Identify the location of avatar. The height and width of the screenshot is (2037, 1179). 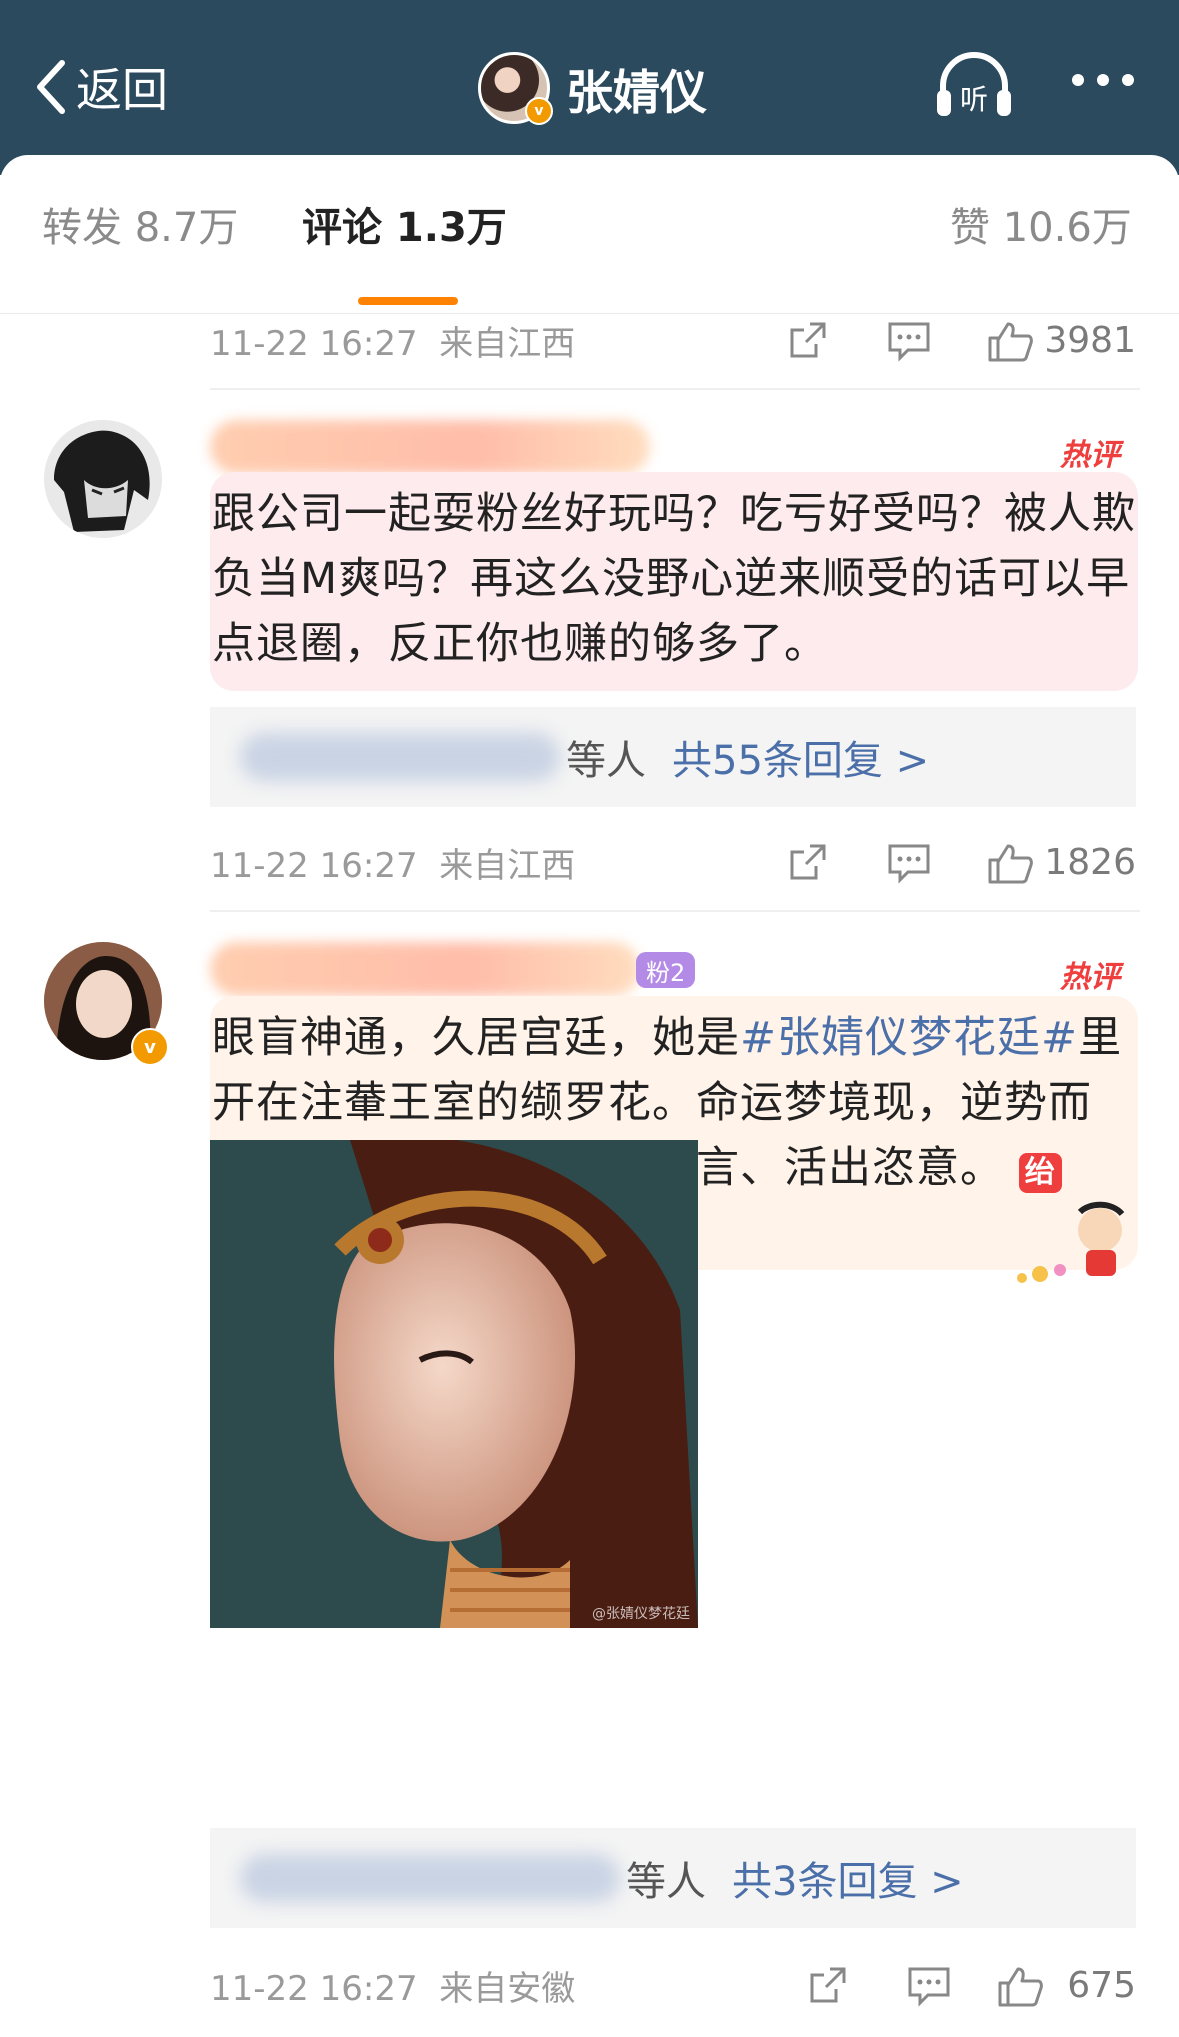
(103, 479).